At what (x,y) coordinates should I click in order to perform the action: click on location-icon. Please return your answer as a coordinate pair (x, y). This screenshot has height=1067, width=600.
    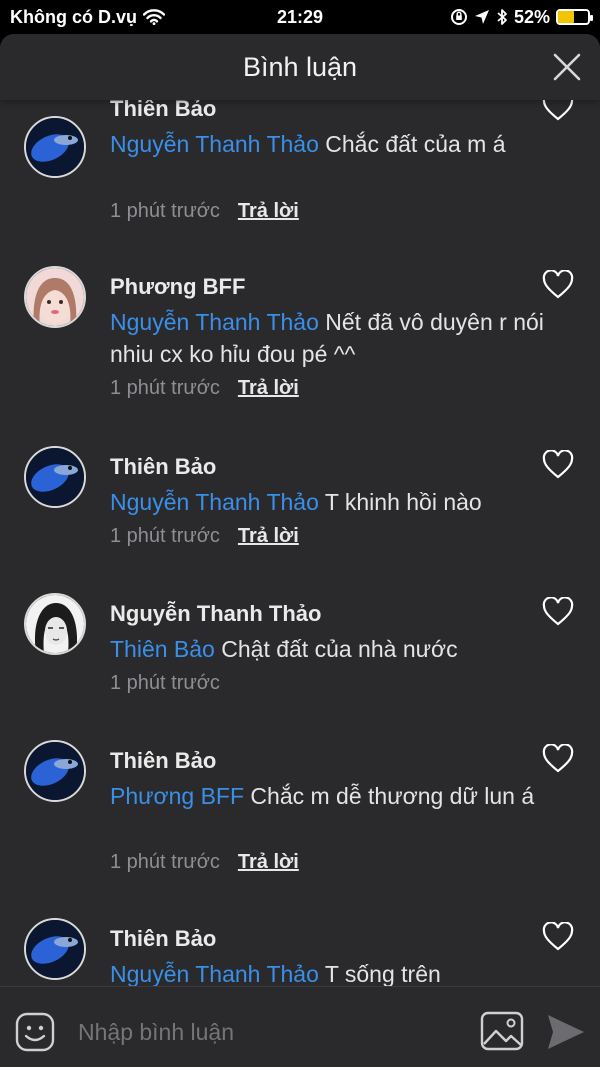
    Looking at the image, I should click on (481, 17).